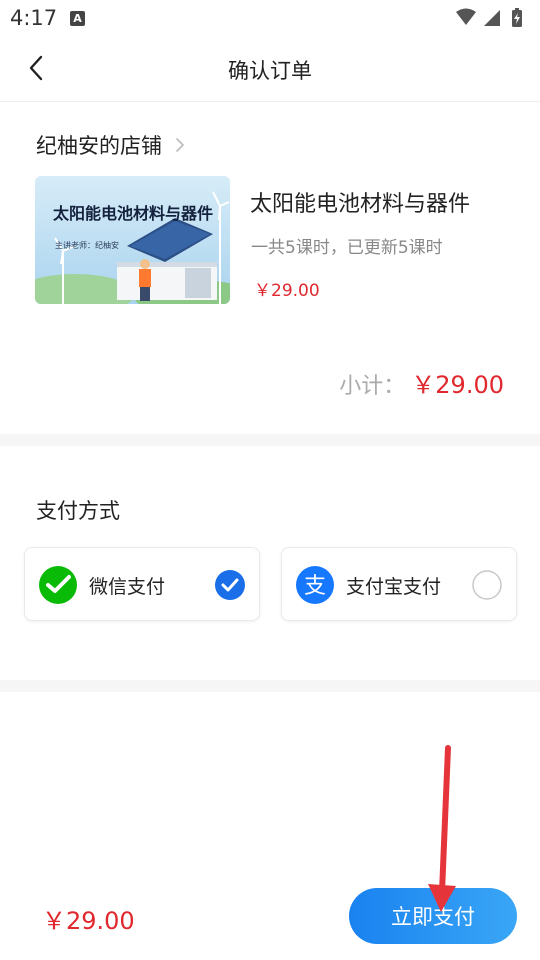 The height and width of the screenshot is (960, 540). I want to click on svg-text: 支, so click(315, 586).